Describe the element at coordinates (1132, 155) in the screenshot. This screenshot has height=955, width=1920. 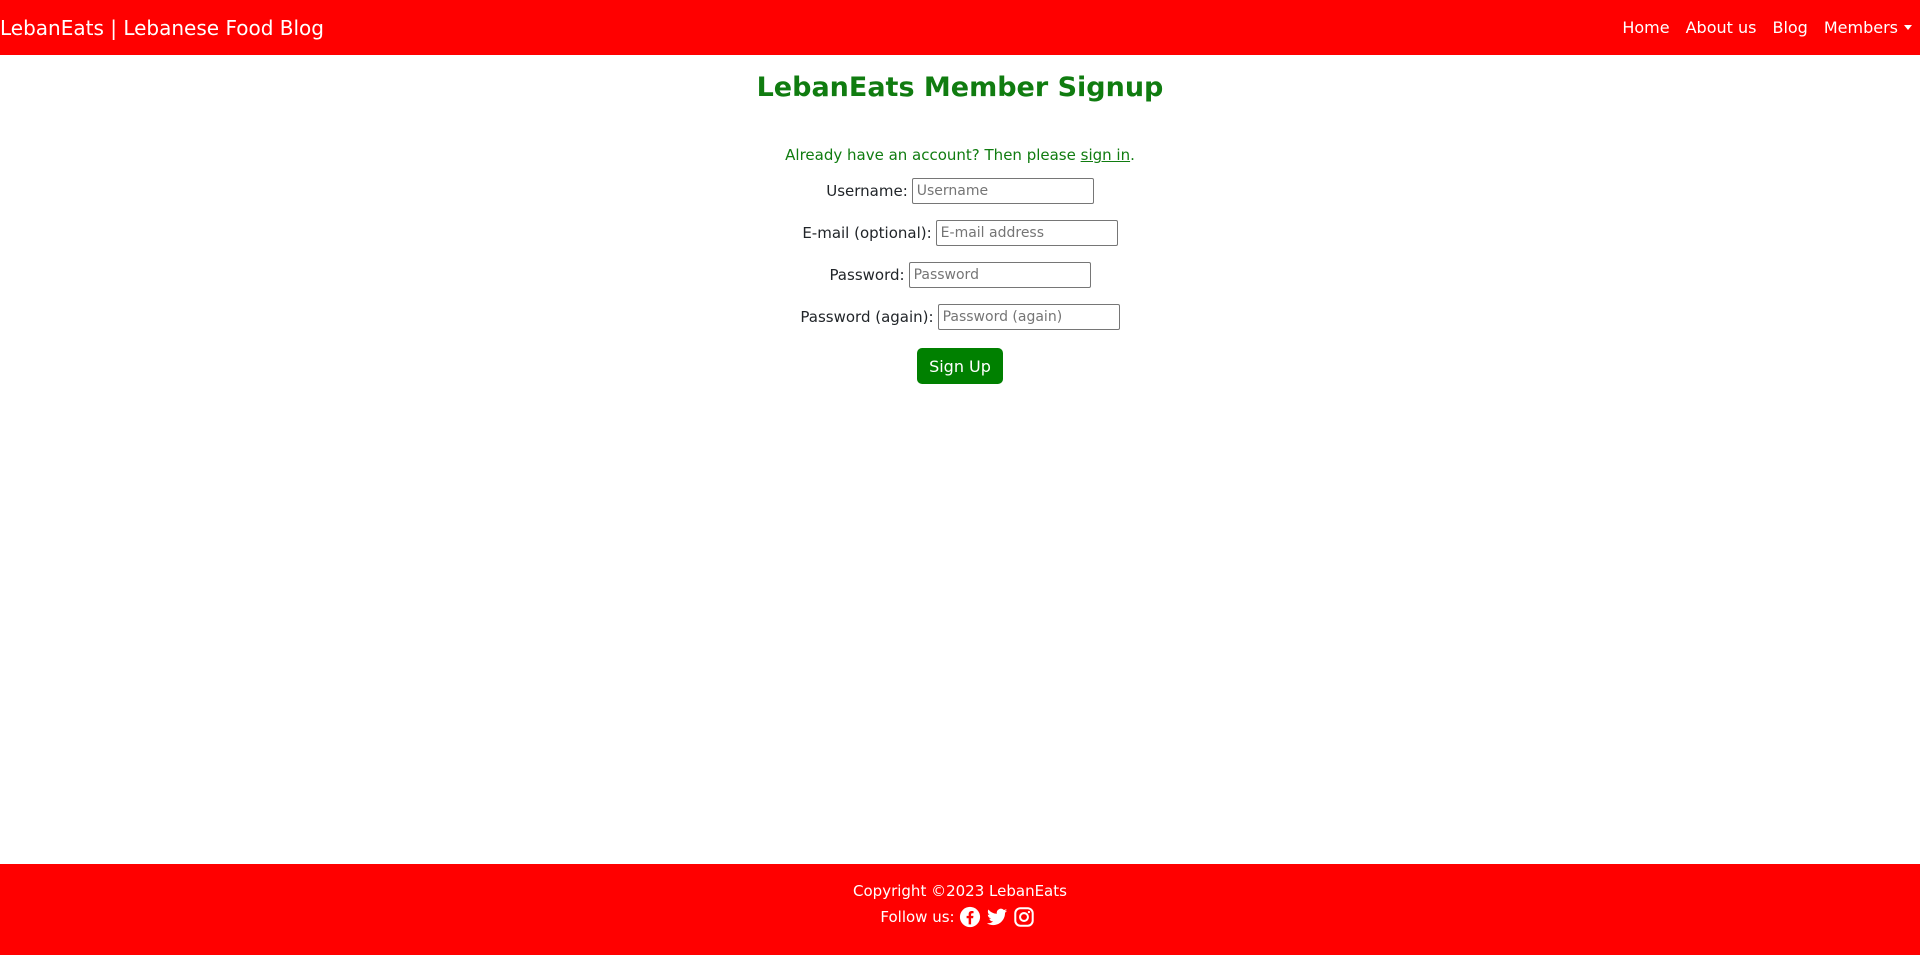
I see `signin-notice-suffix: .` at that location.